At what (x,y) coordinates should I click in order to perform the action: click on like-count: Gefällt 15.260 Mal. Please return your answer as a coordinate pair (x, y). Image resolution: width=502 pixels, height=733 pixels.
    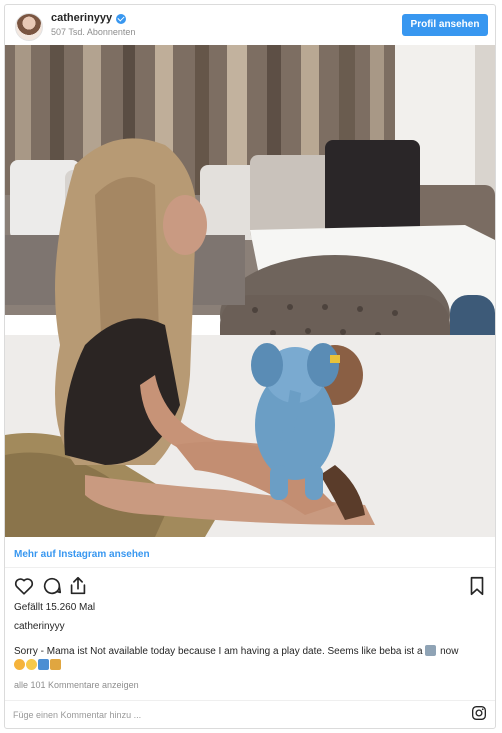
    Looking at the image, I should click on (55, 607).